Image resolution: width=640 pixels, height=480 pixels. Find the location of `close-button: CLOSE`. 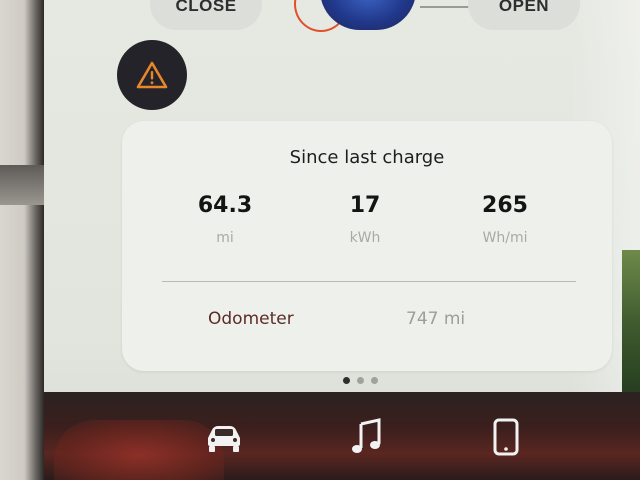

close-button: CLOSE is located at coordinates (206, 15).